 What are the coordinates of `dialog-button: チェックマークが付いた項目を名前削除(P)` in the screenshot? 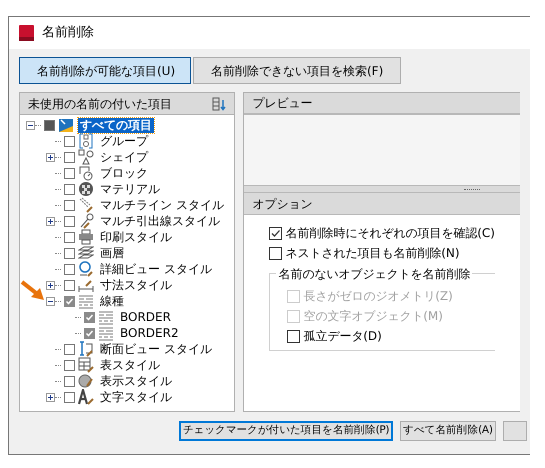 It's located at (286, 431).